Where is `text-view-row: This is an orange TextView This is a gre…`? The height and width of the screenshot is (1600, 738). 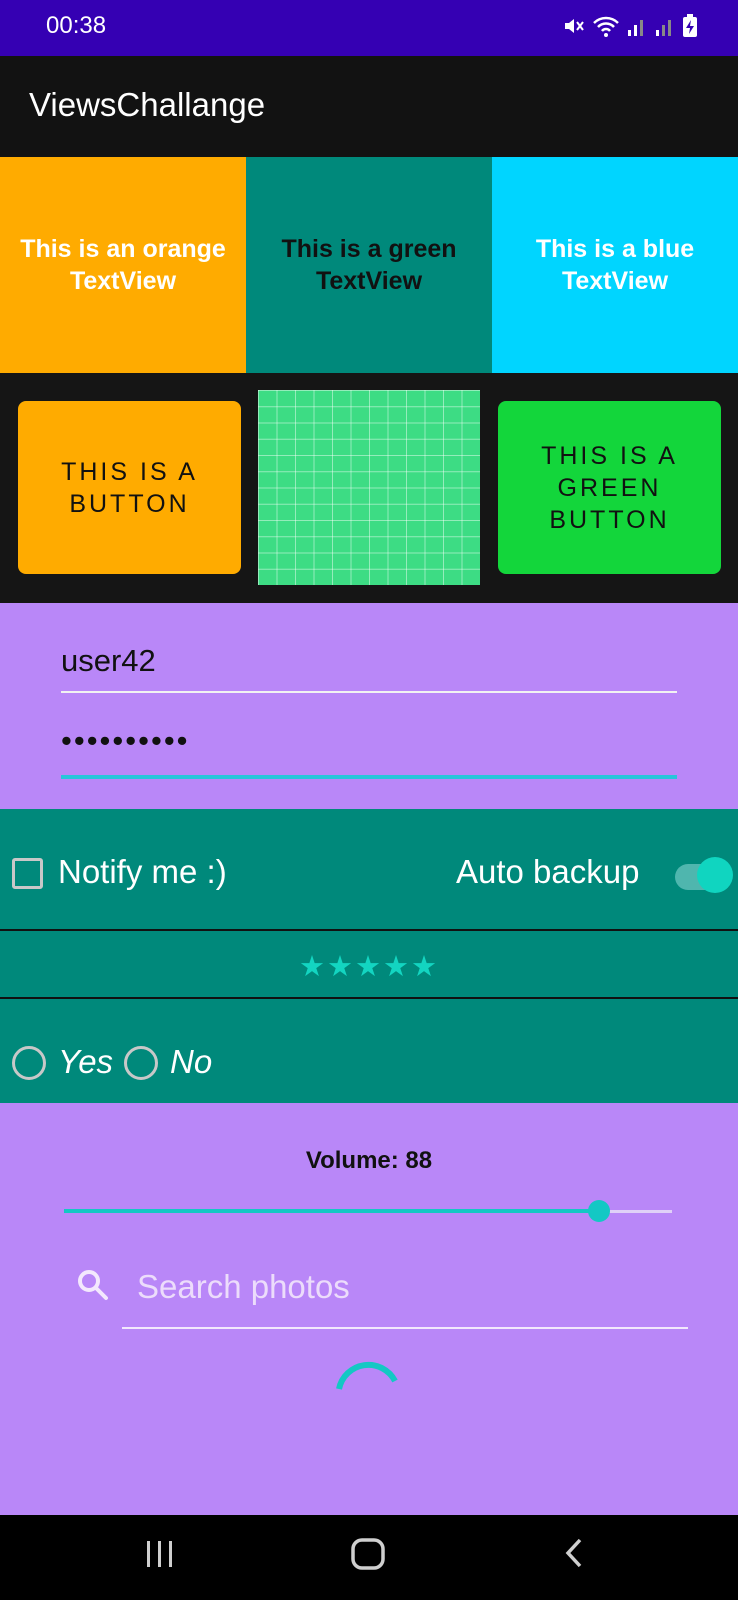
text-view-row: This is an orange TextView This is a gre… is located at coordinates (369, 265).